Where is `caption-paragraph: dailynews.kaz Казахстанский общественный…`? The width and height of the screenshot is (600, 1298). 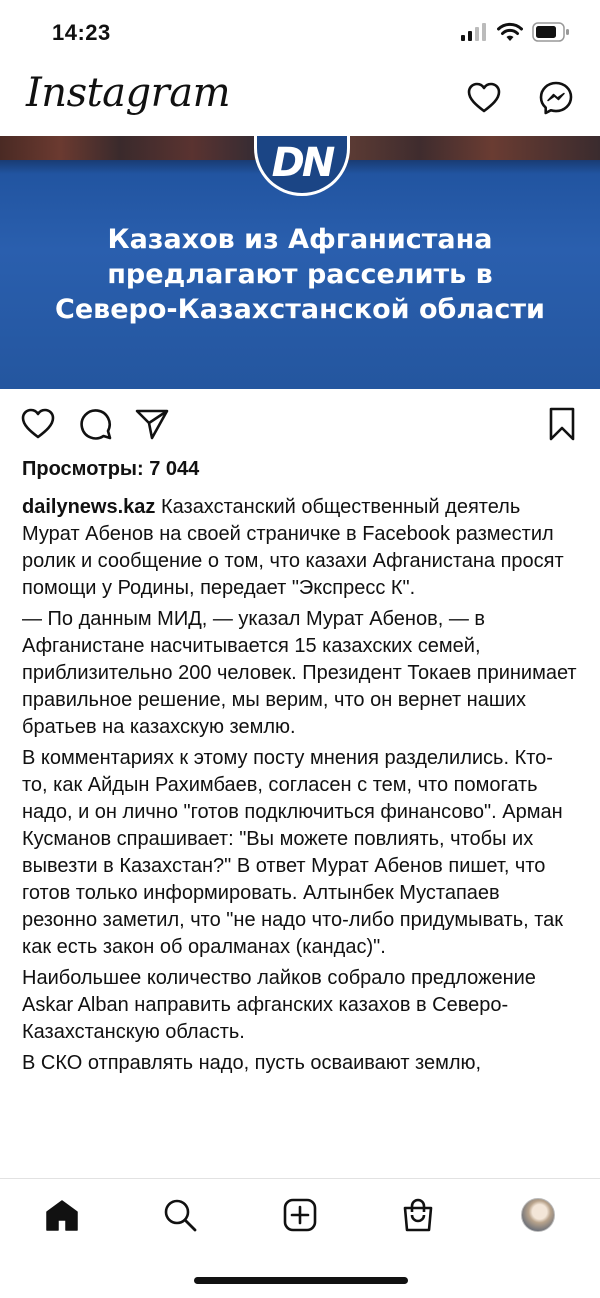 caption-paragraph: dailynews.kaz Казахстанский общественный… is located at coordinates (300, 548).